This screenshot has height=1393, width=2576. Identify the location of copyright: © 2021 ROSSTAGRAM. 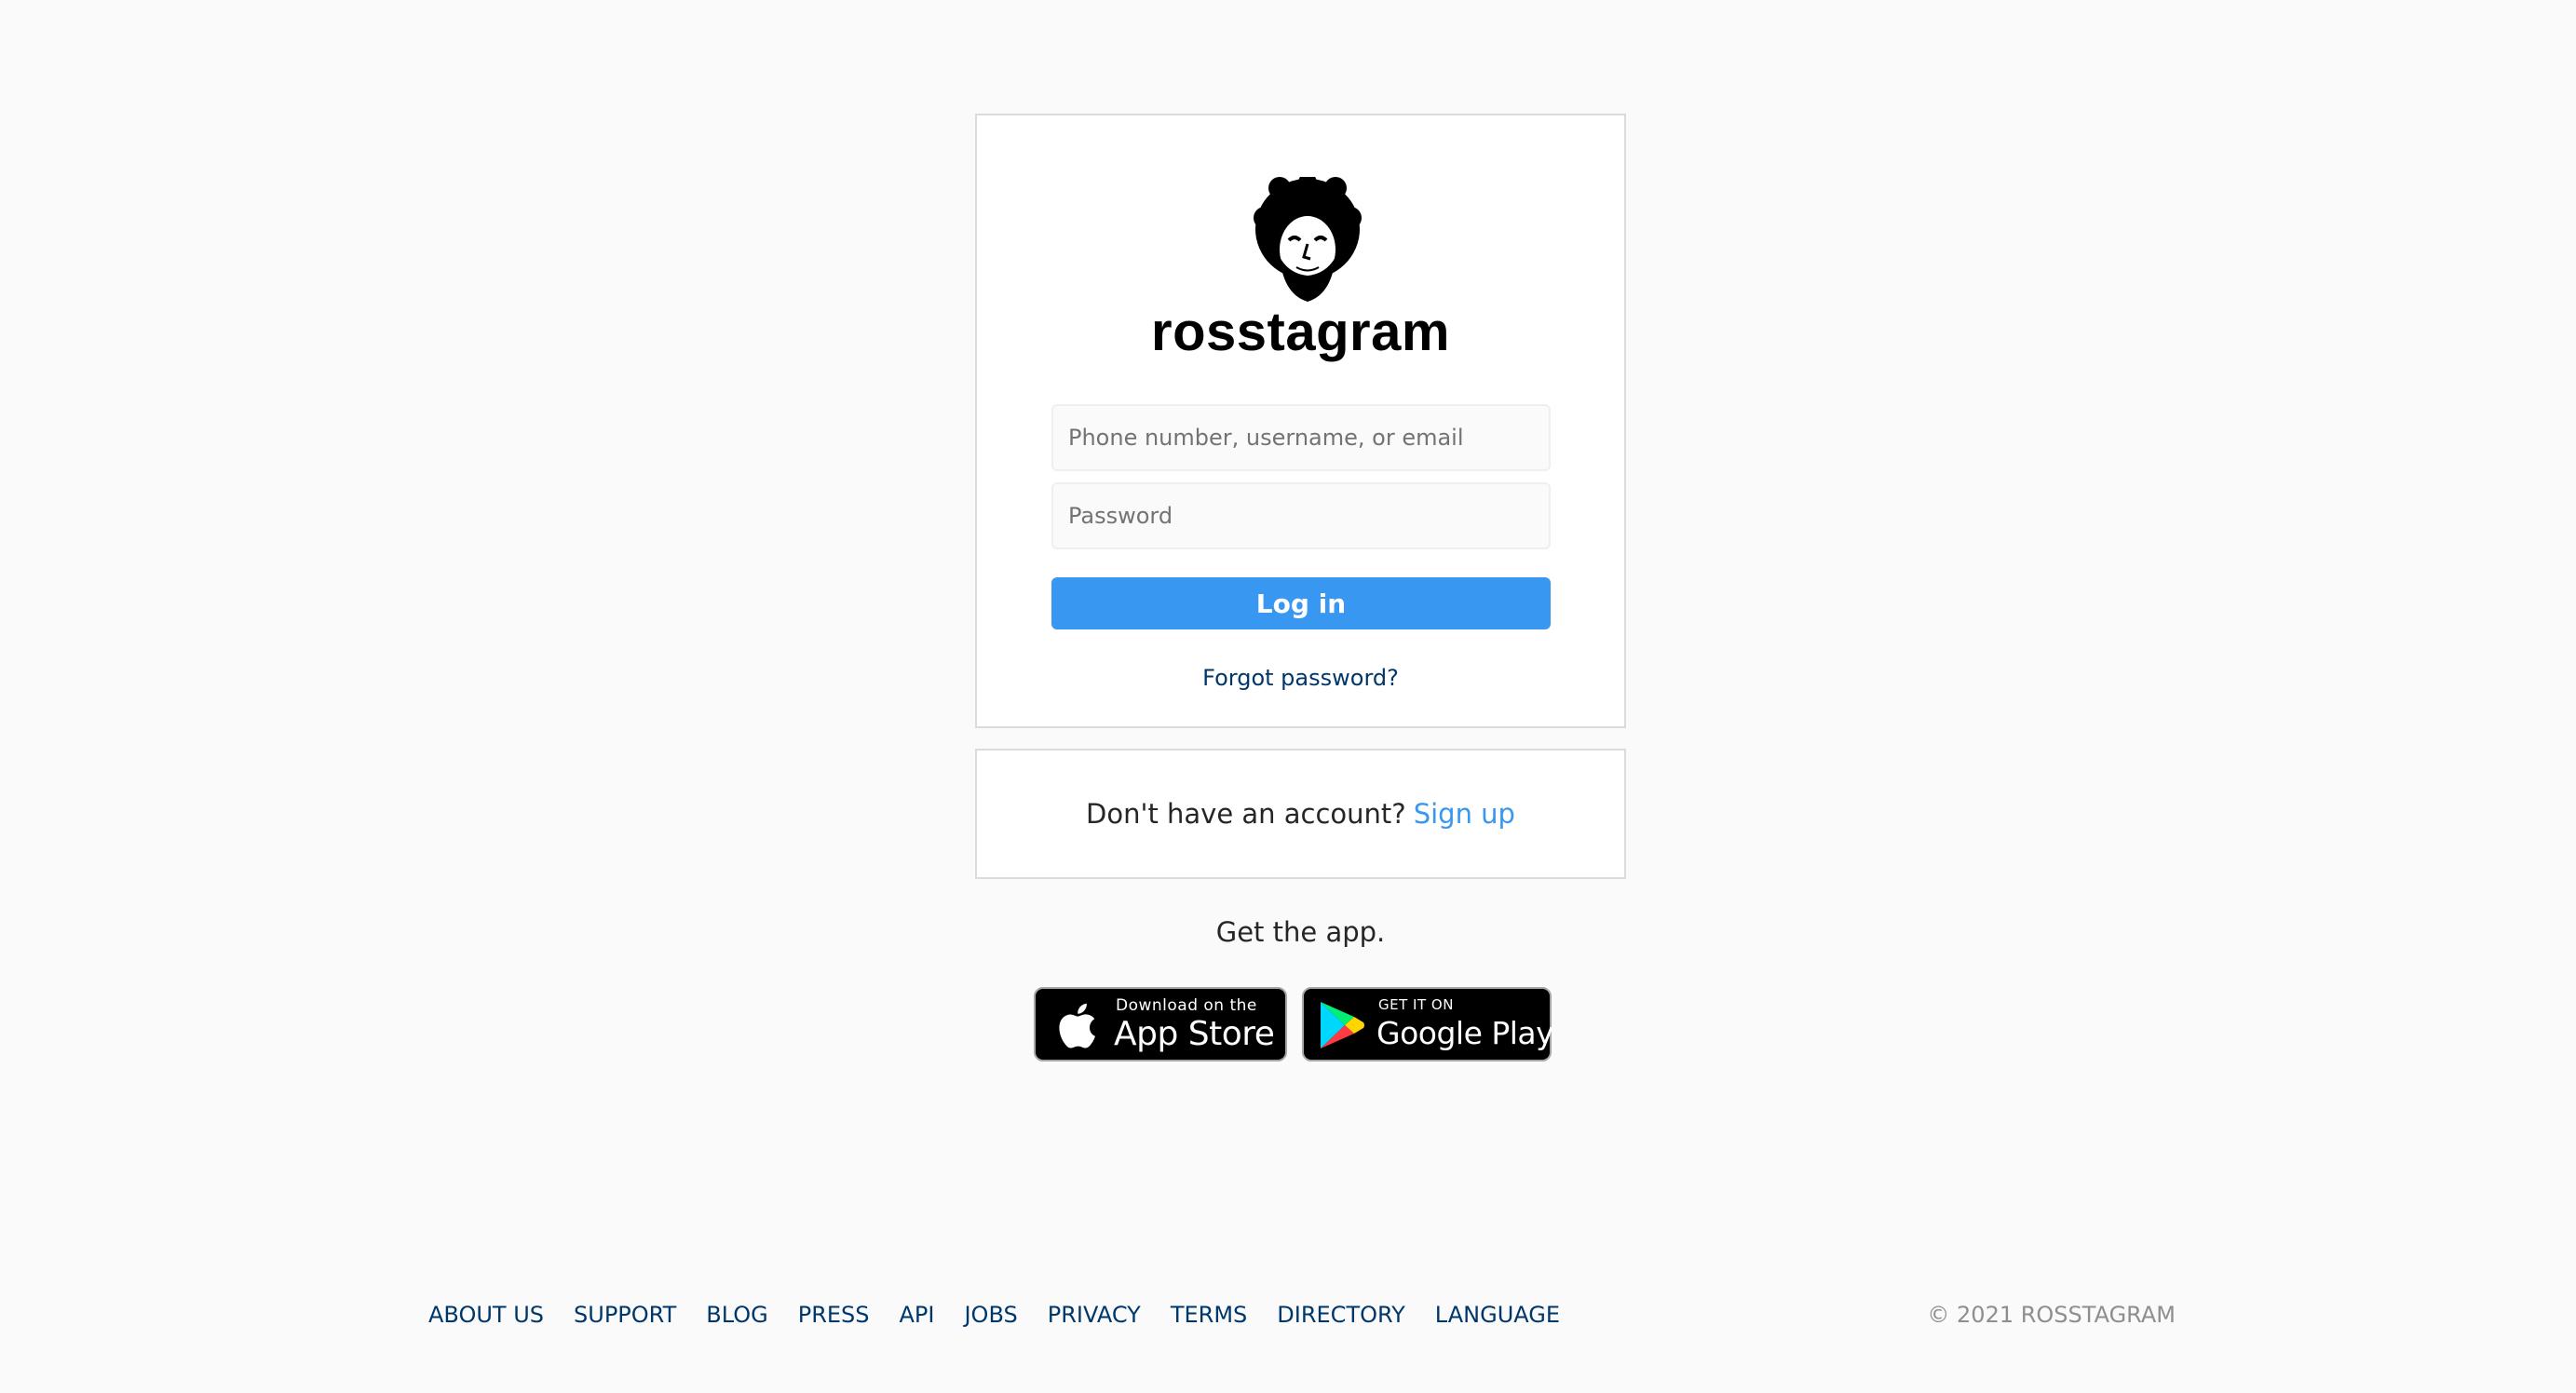
(2051, 1315).